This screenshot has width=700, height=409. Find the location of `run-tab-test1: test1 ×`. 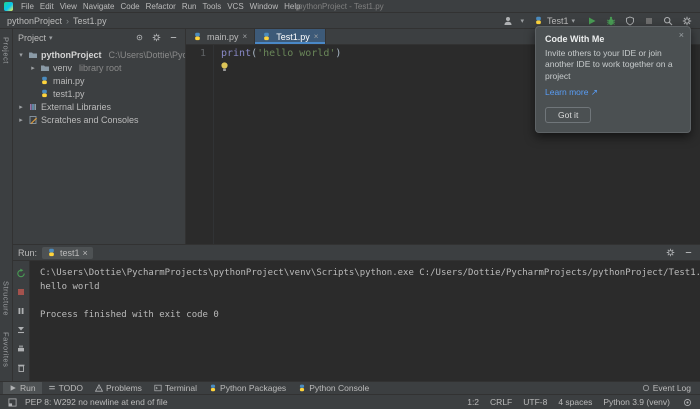

run-tab-test1: test1 × is located at coordinates (67, 252).